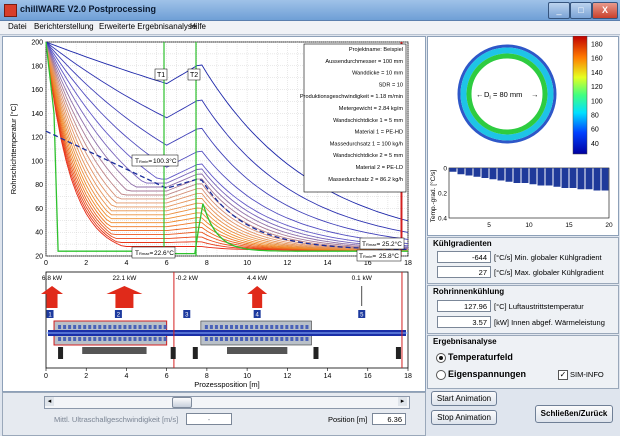 The width and height of the screenshot is (620, 436). Describe the element at coordinates (464, 272) in the screenshot. I see `max-gradient-field: 27` at that location.